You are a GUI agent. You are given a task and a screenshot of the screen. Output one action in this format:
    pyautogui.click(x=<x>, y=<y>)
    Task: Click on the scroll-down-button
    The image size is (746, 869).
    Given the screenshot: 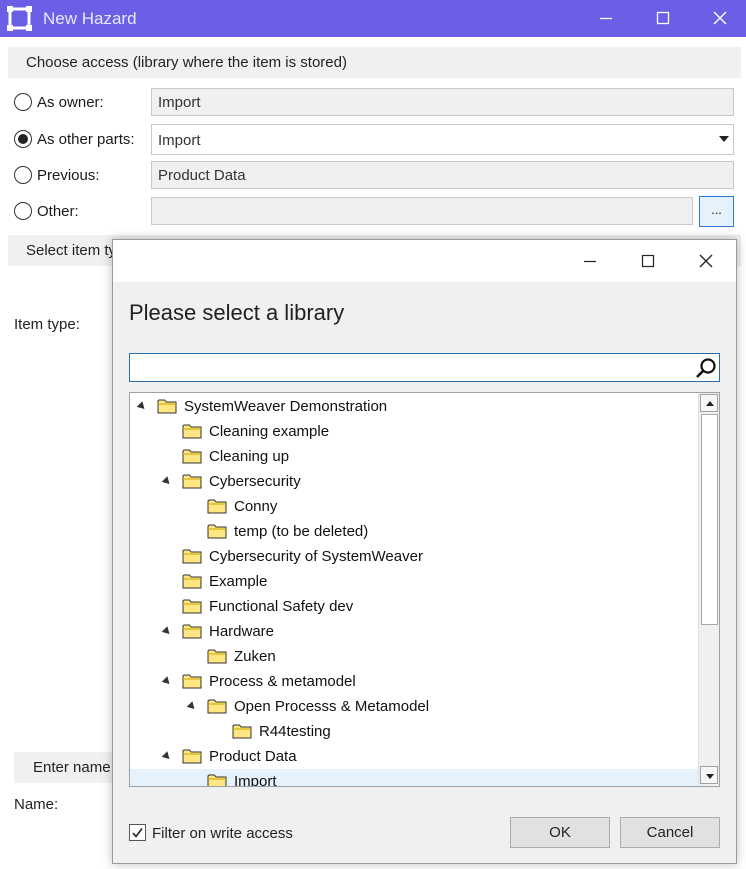 What is the action you would take?
    pyautogui.click(x=709, y=775)
    